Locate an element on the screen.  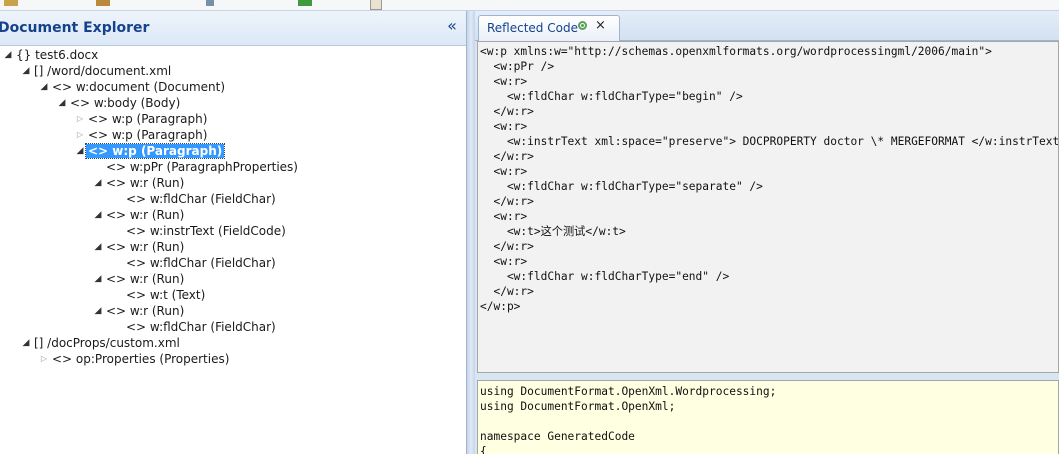
tree-node-label: <> op:Properties (Properties) is located at coordinates (141, 359).